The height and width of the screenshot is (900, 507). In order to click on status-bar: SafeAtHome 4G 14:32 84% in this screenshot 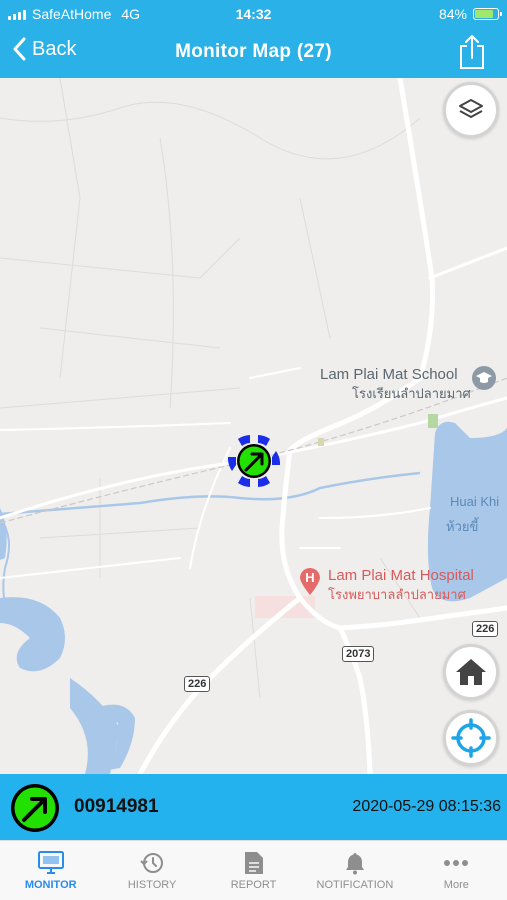, I will do `click(253, 14)`.